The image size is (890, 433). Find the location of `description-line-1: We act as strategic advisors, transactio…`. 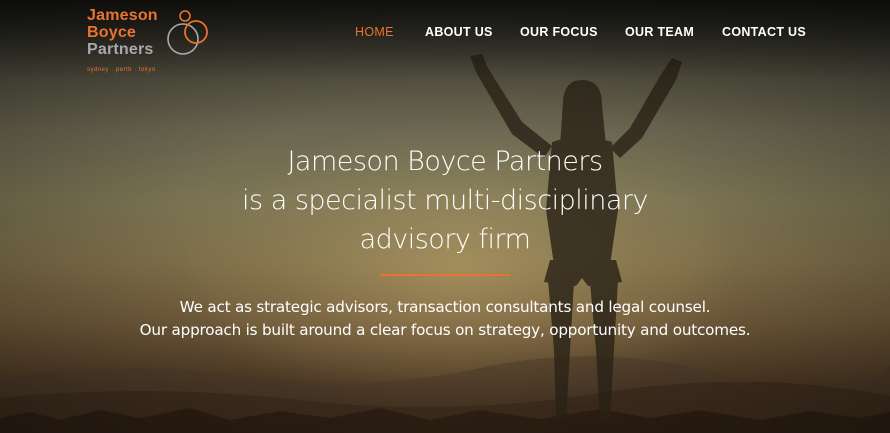

description-line-1: We act as strategic advisors, transactio… is located at coordinates (445, 307).